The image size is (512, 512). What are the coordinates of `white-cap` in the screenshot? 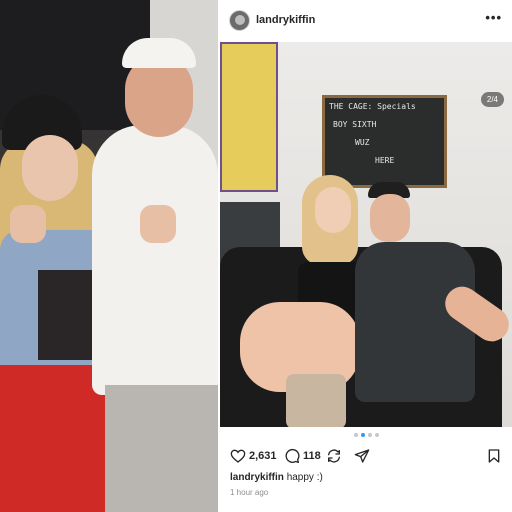 It's located at (159, 53).